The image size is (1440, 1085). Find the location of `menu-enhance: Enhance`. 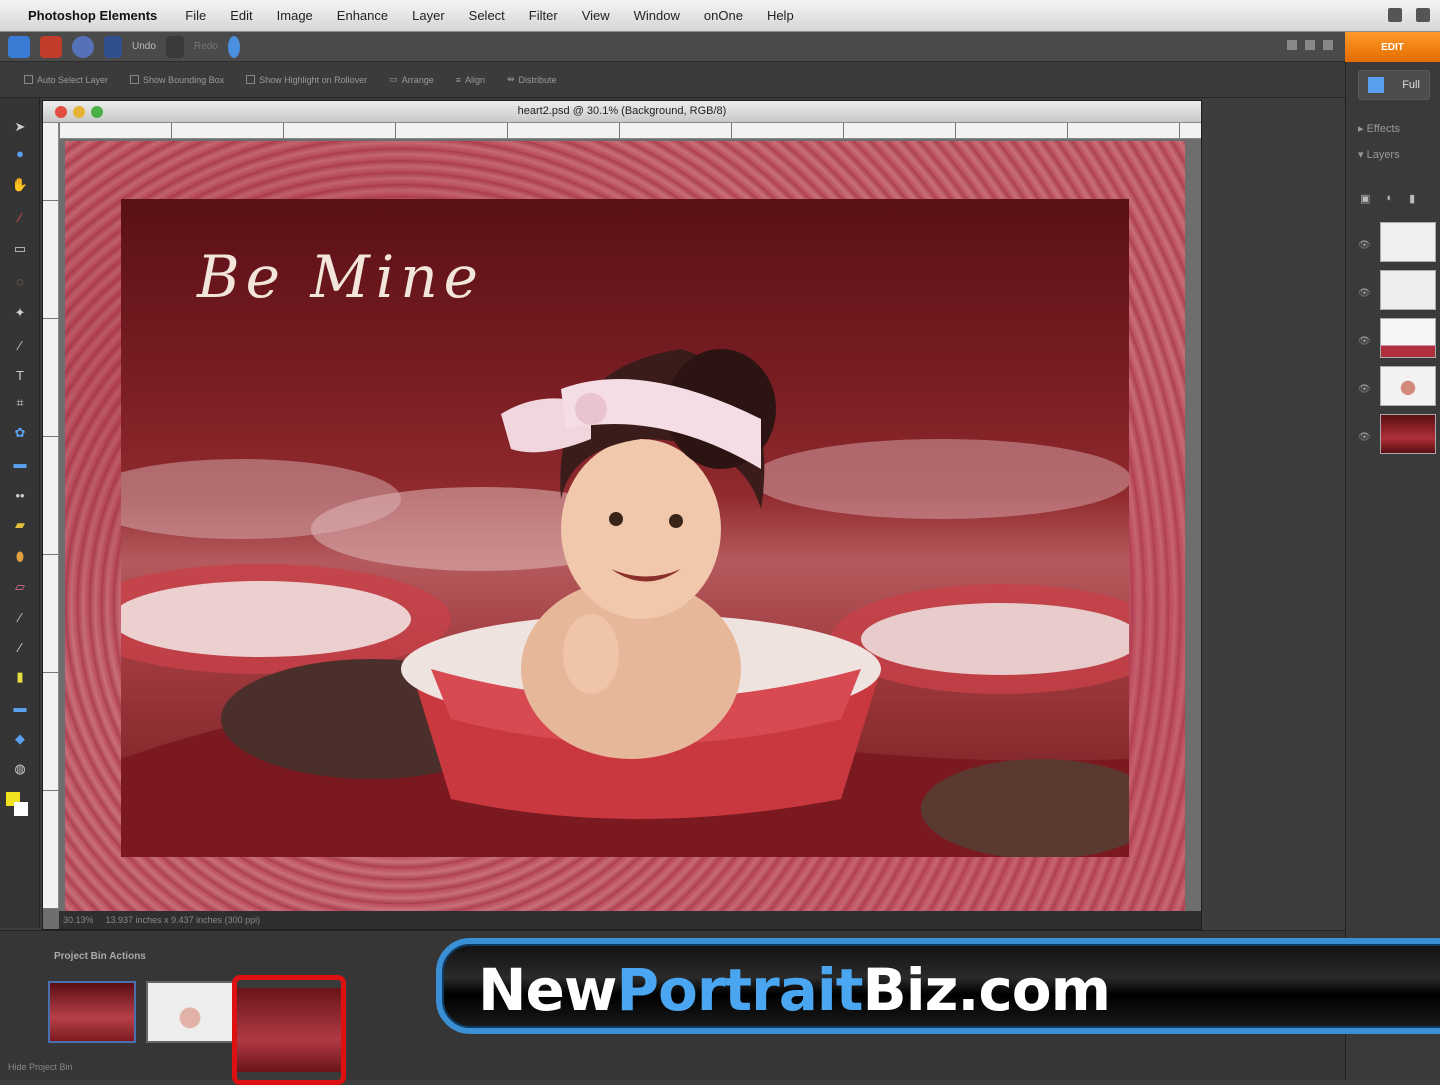

menu-enhance: Enhance is located at coordinates (362, 15).